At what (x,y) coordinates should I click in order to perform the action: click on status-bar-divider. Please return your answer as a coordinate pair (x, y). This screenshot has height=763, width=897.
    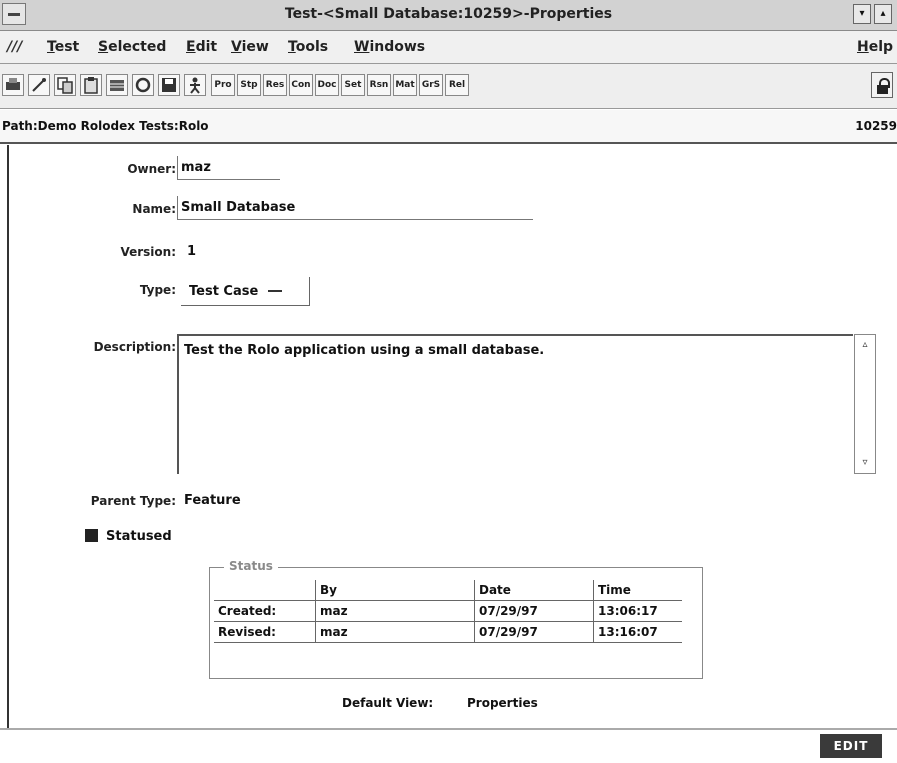
    Looking at the image, I should click on (448, 729).